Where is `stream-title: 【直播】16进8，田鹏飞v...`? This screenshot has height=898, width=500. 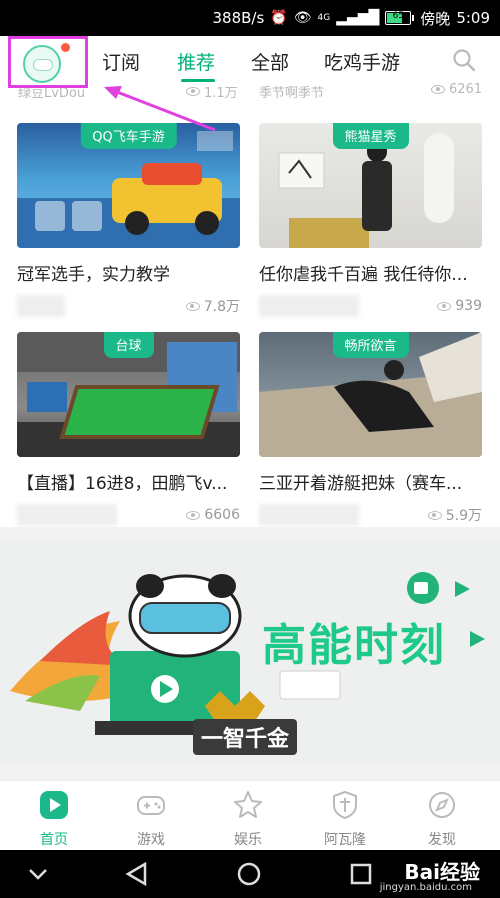
stream-title: 【直播】16进8，田鹏飞v... is located at coordinates (128, 481).